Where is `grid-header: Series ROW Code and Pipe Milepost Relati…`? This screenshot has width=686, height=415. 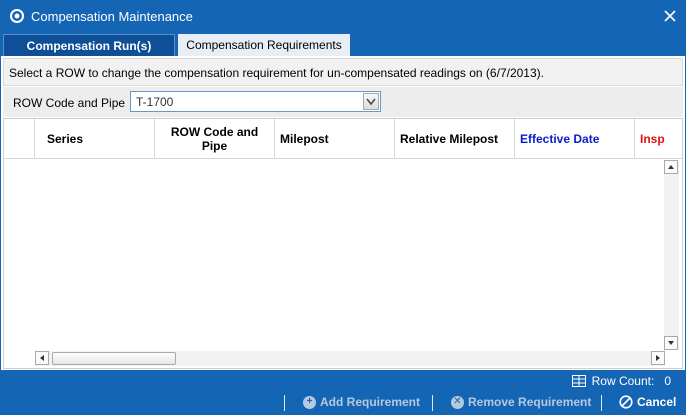 grid-header: Series ROW Code and Pipe Milepost Relati… is located at coordinates (343, 139).